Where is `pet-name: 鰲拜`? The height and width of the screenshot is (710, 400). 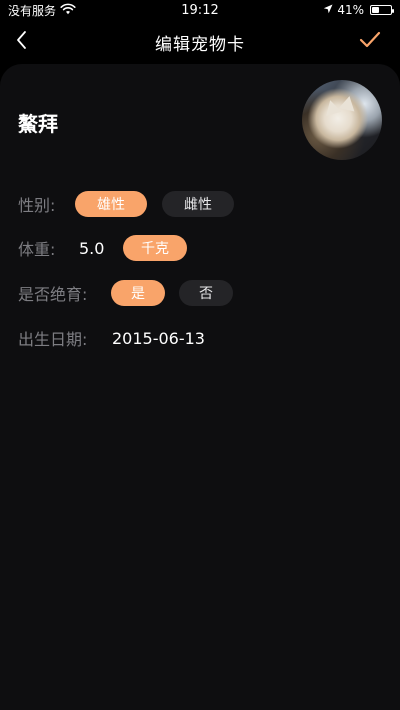
pet-name: 鰲拜 is located at coordinates (38, 122).